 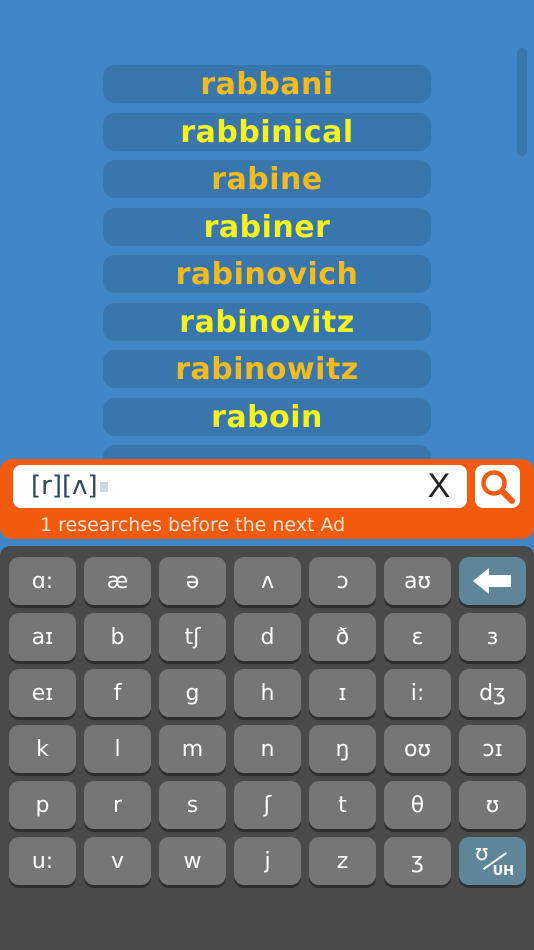 What do you see at coordinates (192, 637) in the screenshot?
I see `key-tsh: tʃ` at bounding box center [192, 637].